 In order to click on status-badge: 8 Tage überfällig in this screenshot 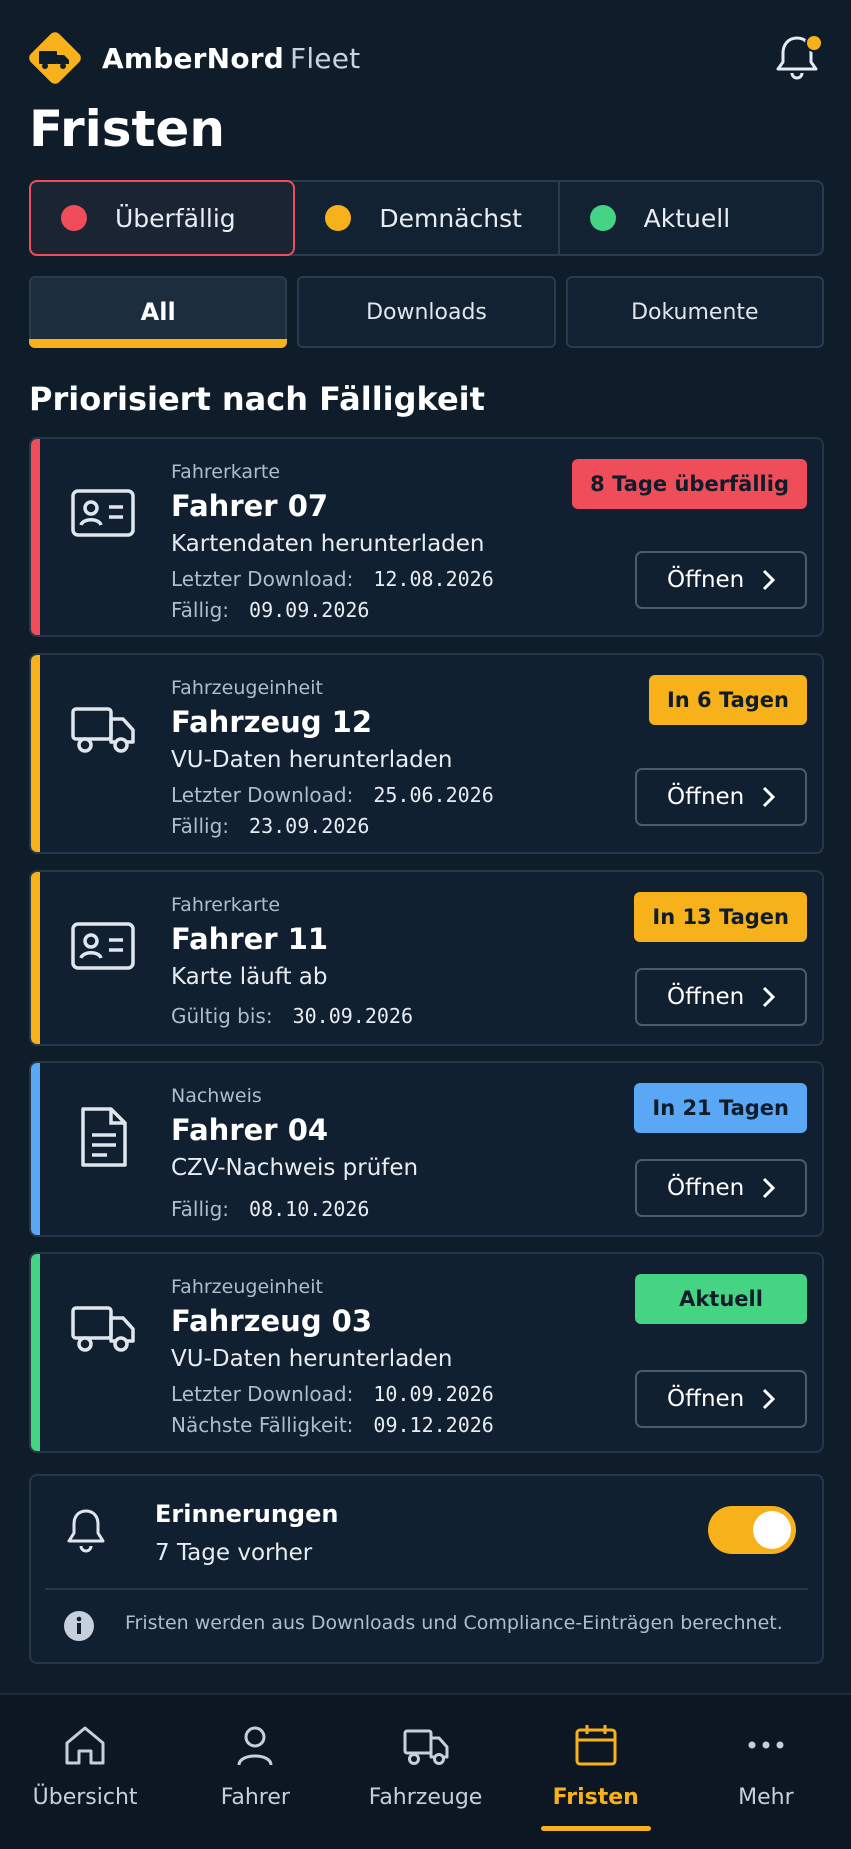, I will do `click(689, 484)`.